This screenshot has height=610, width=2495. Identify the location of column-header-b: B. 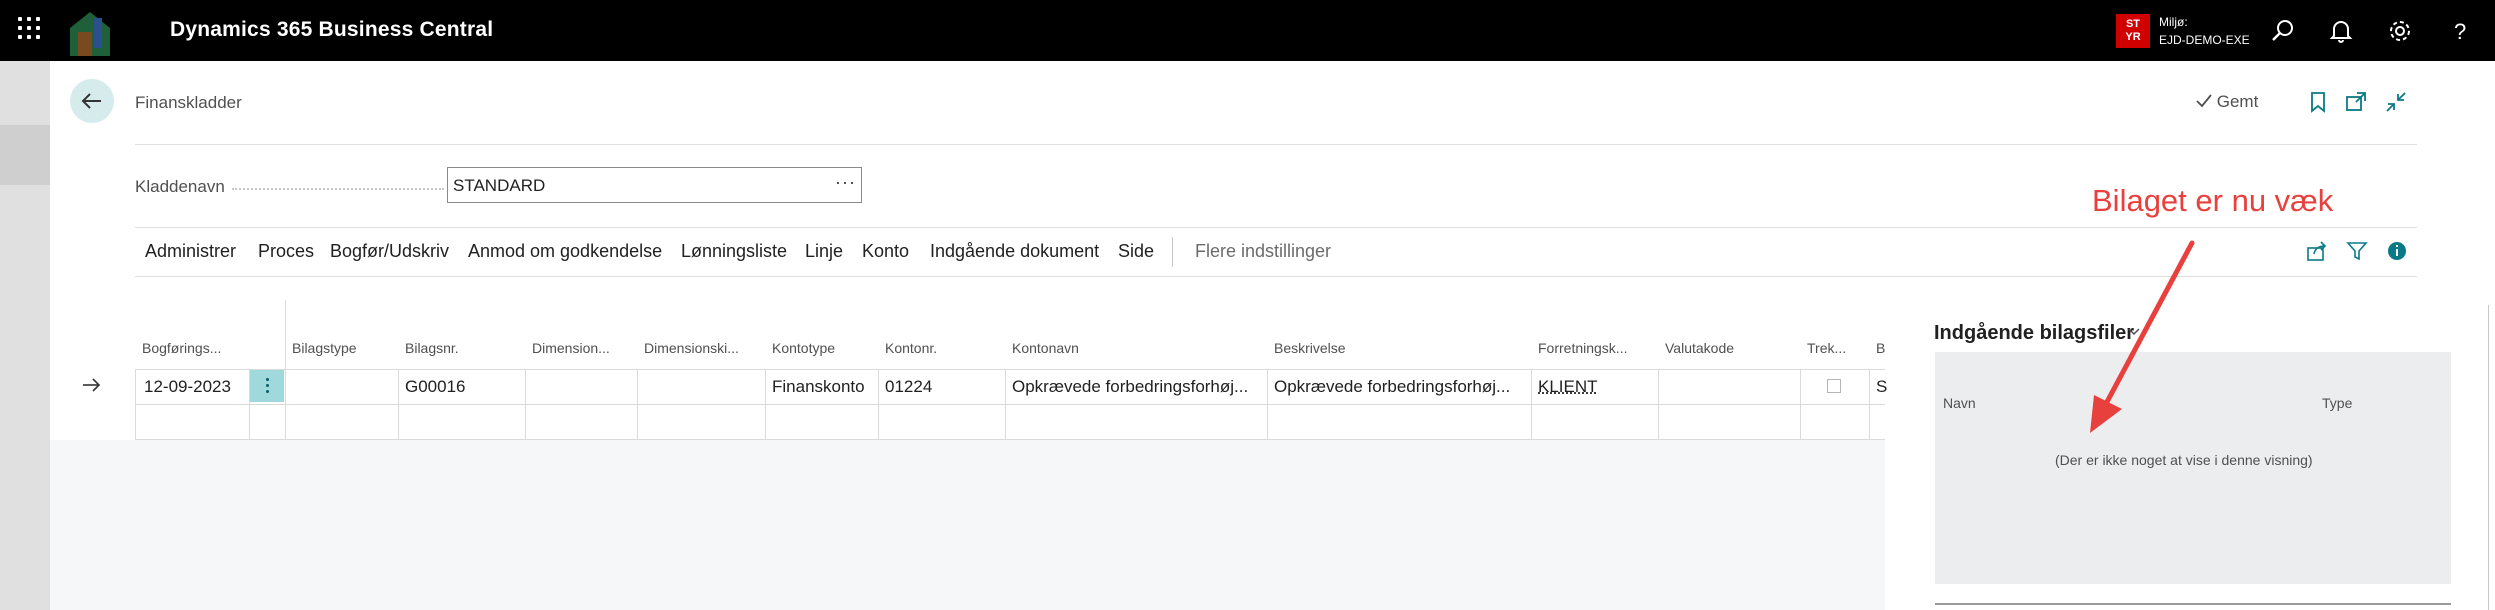
(1880, 348).